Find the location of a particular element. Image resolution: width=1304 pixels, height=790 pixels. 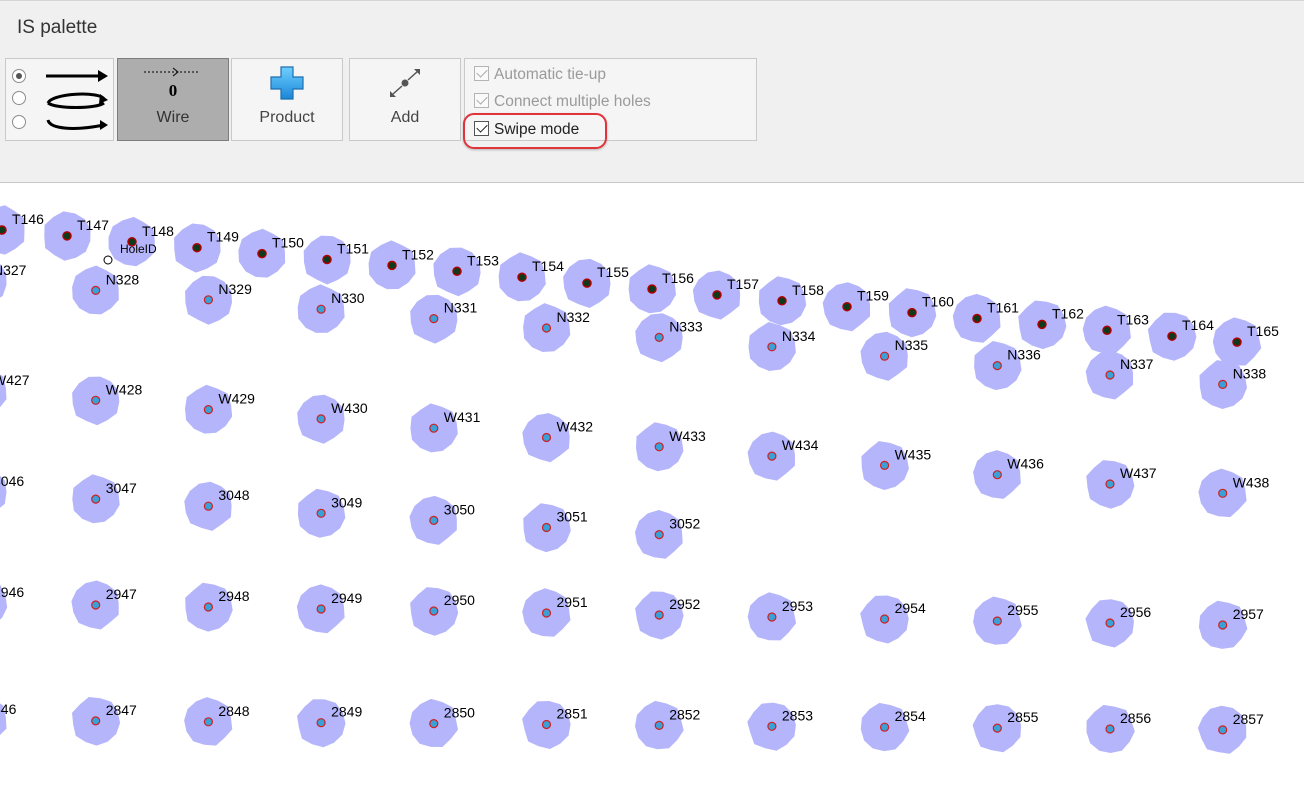

hole-n327: N327 is located at coordinates (13, 281).